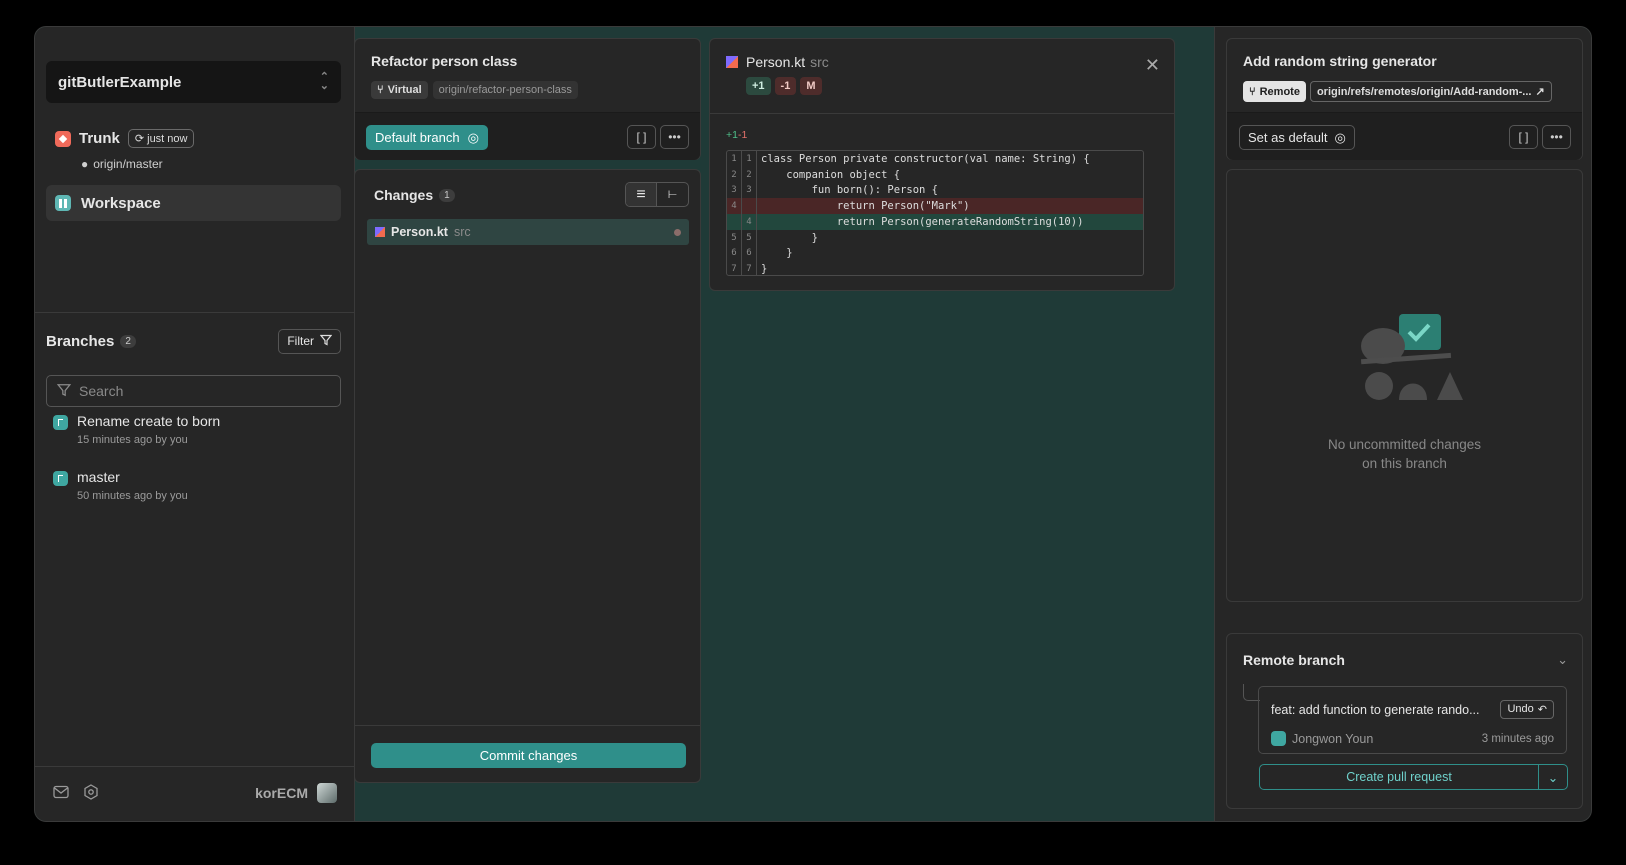 The image size is (1626, 865). Describe the element at coordinates (444, 61) in the screenshot. I see `branch-title: Refactor person class` at that location.